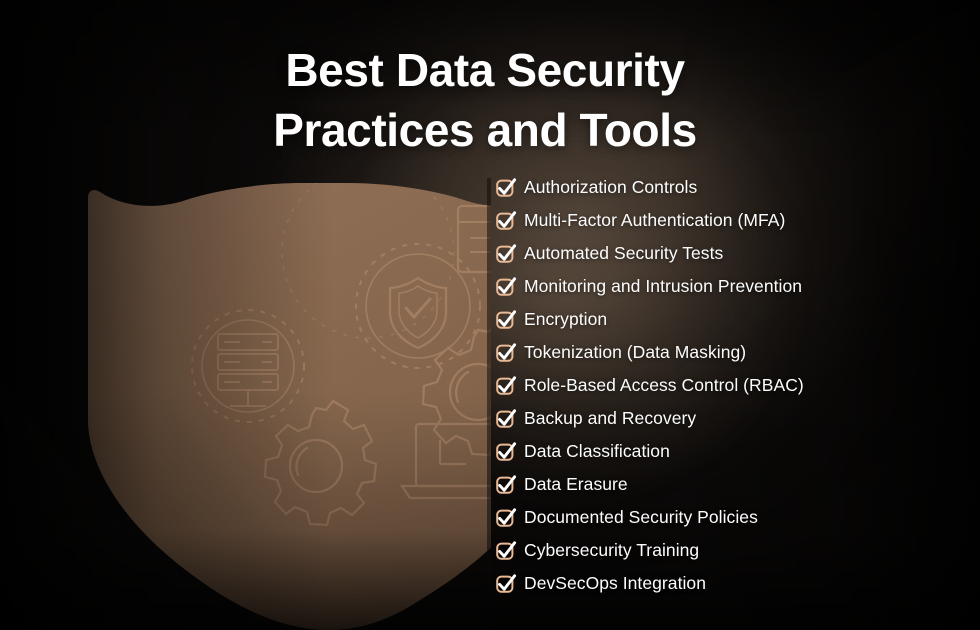 Image resolution: width=980 pixels, height=630 pixels. I want to click on list-item: Monitoring and Intrusion Prevention, so click(730, 286).